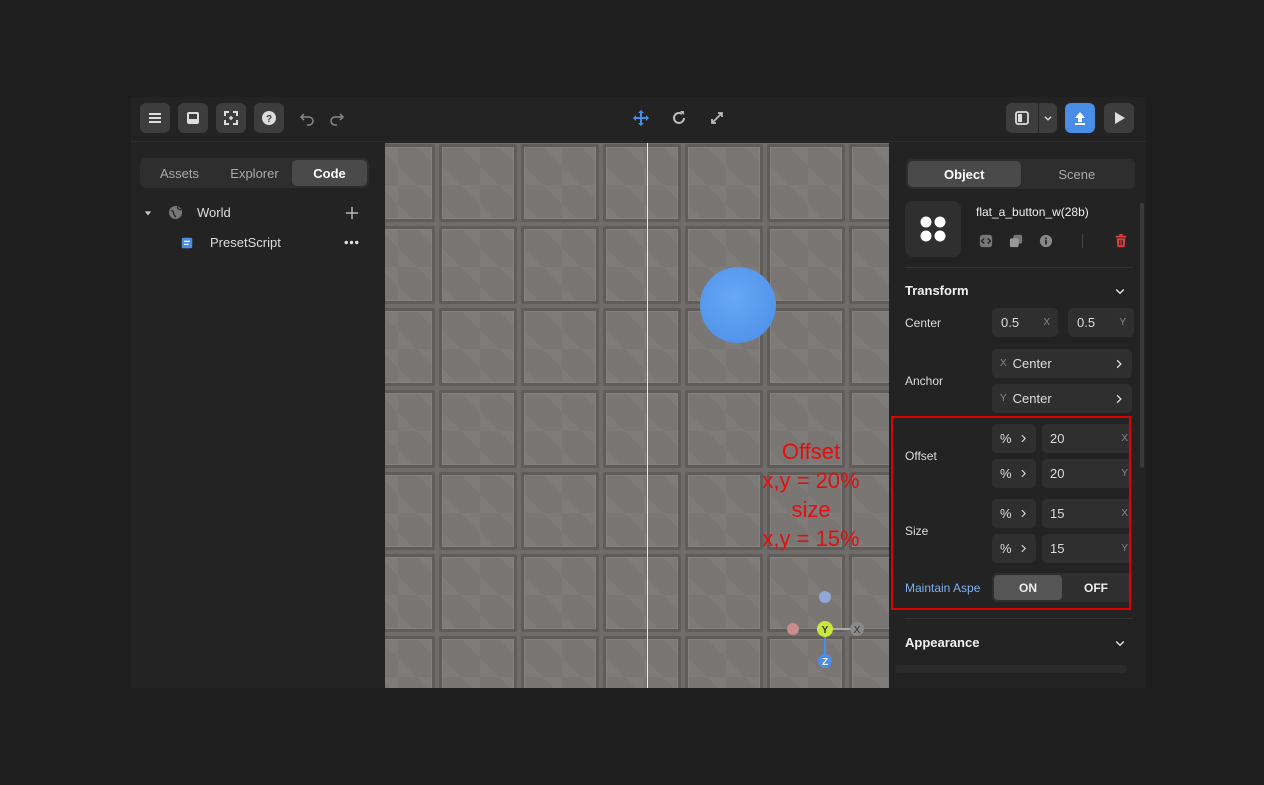 The image size is (1264, 785). What do you see at coordinates (825, 630) in the screenshot?
I see `gizmo-y-label: Y` at bounding box center [825, 630].